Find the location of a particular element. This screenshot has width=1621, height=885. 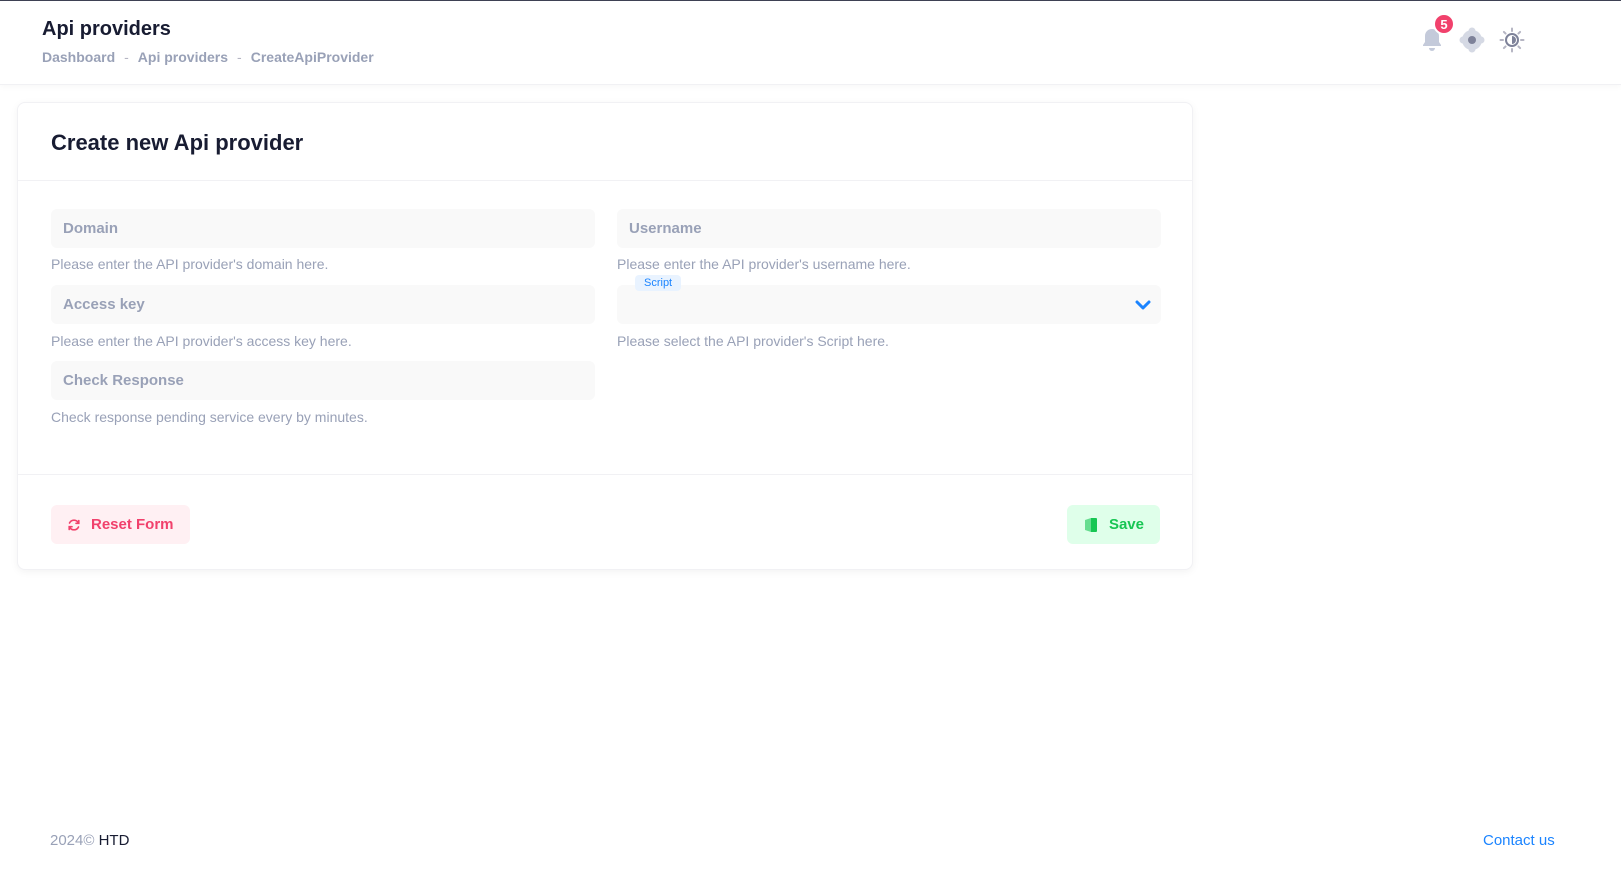

notifications-button: 5 is located at coordinates (1437, 33).